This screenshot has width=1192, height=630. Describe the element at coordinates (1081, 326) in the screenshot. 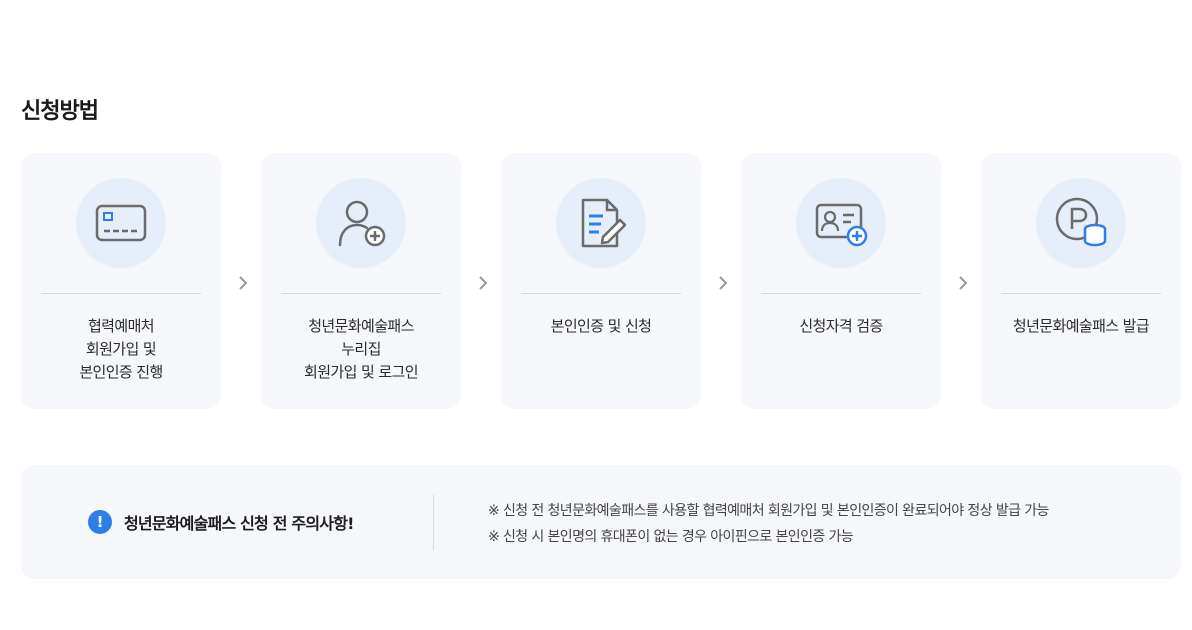

I see `step-label: 청년문화예술패스 발급` at that location.